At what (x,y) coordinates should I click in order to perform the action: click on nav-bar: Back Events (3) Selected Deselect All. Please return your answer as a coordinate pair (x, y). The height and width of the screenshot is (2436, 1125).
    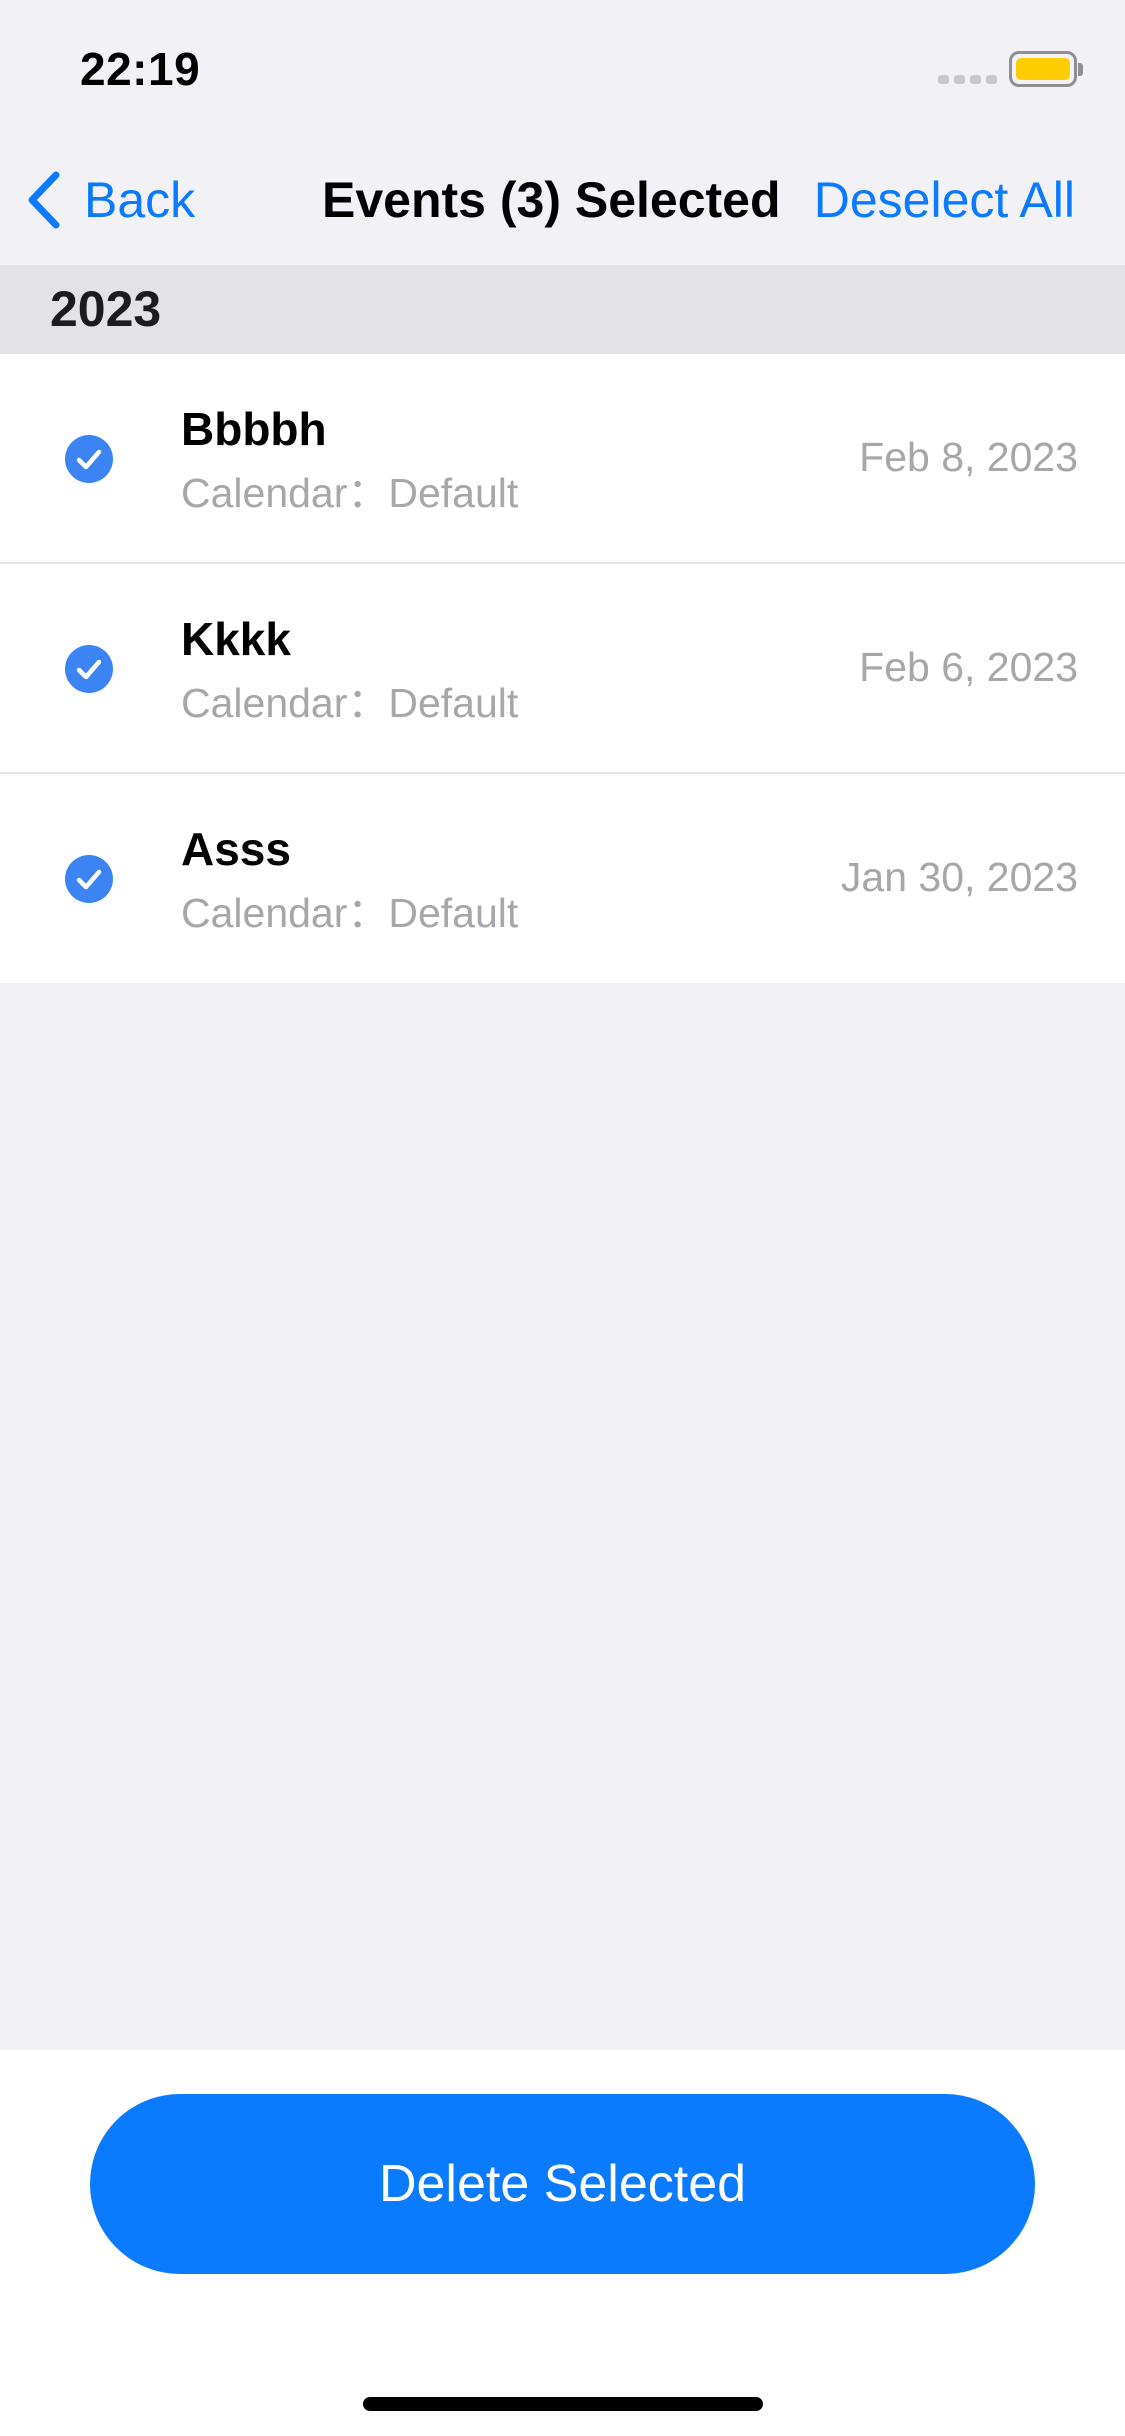
    Looking at the image, I should click on (562, 200).